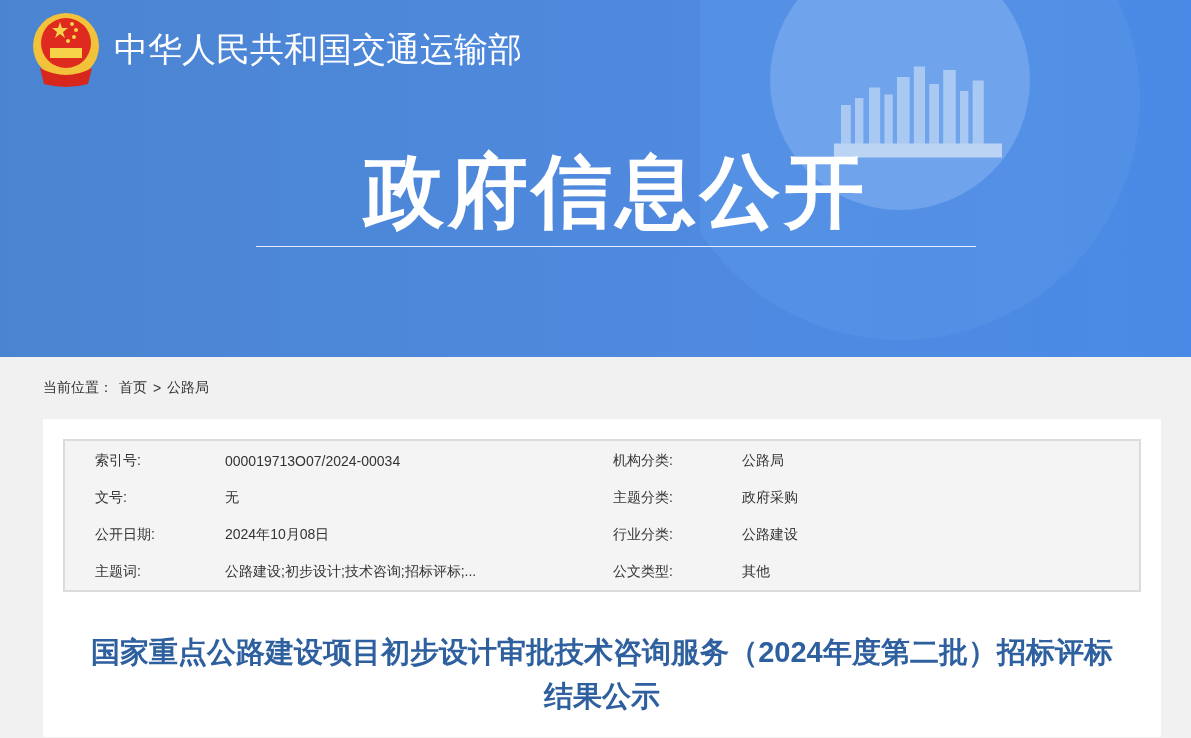 This screenshot has height=738, width=1191. I want to click on info-label: 机构分类:, so click(643, 460).